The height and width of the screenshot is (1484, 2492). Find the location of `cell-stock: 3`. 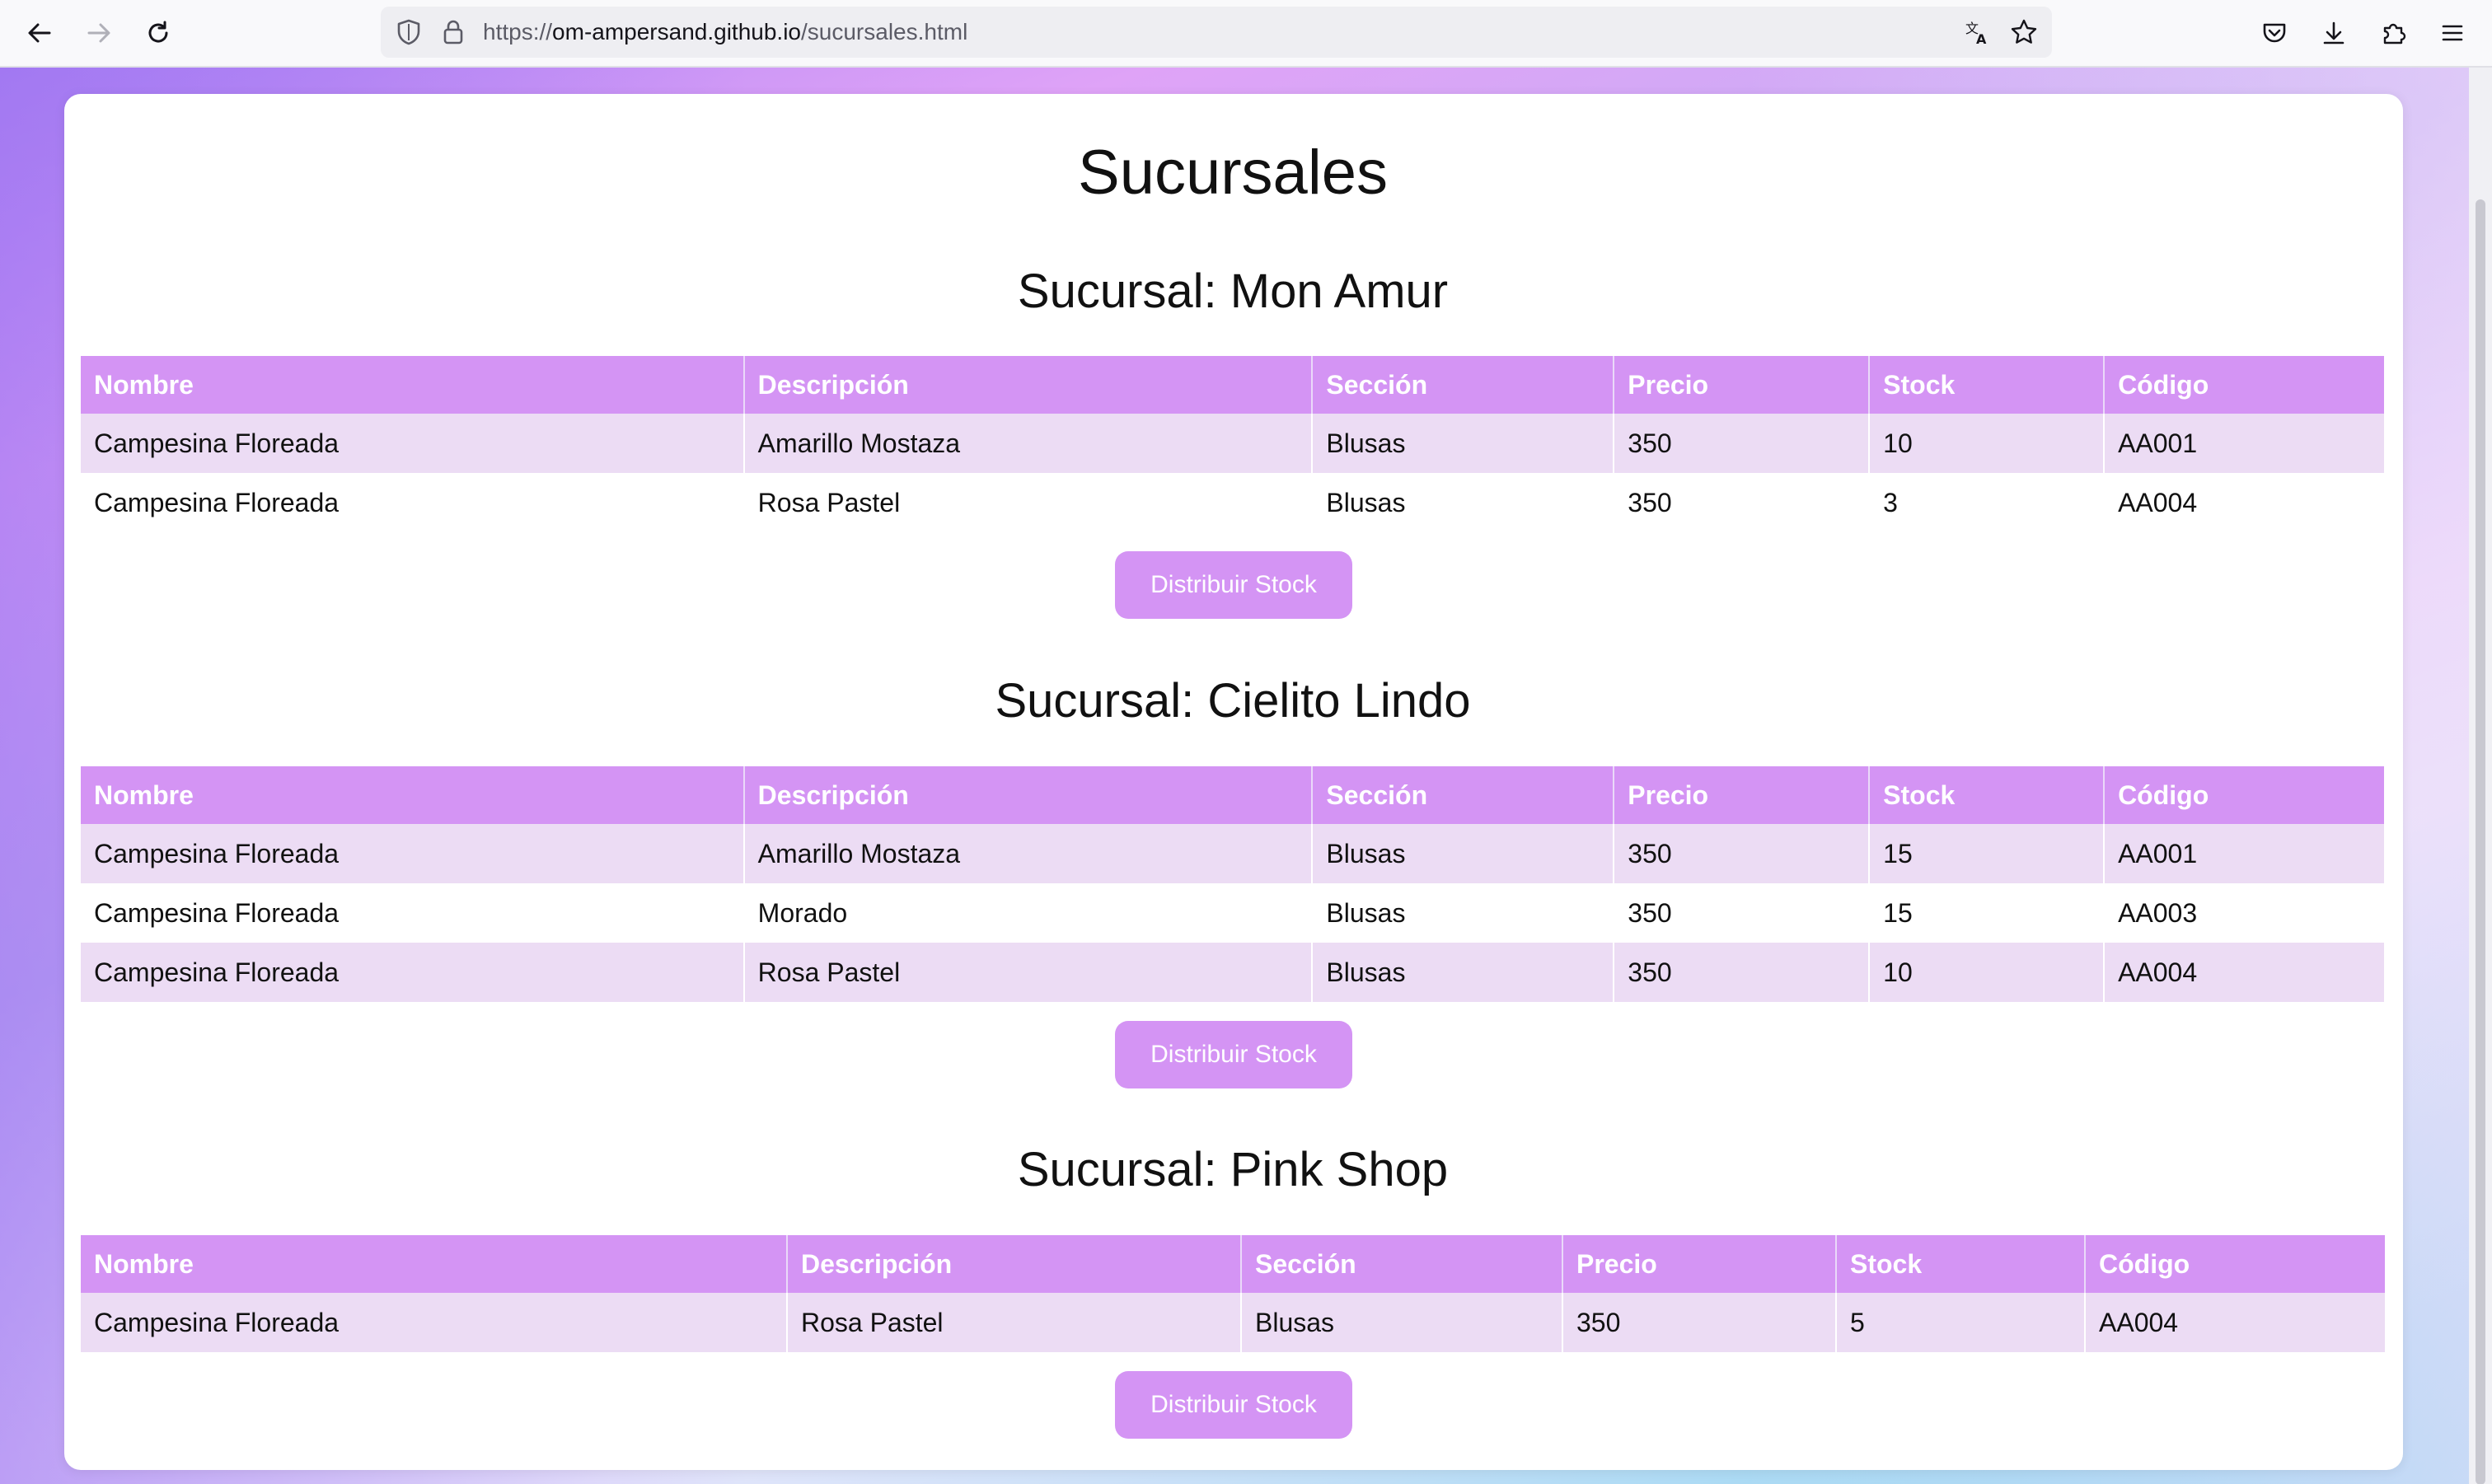

cell-stock: 3 is located at coordinates (1988, 503).